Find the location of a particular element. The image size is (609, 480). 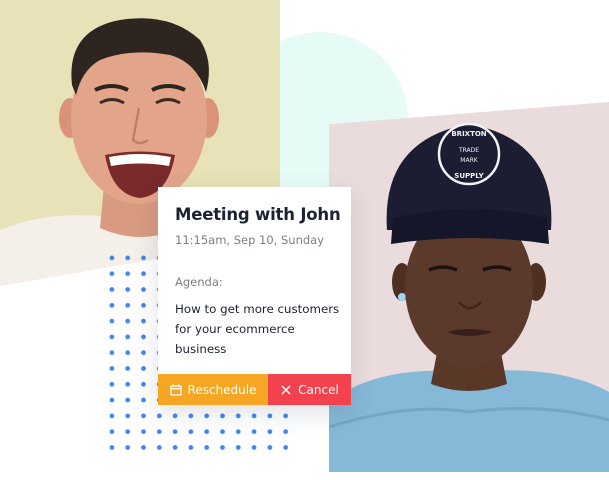

close-icon is located at coordinates (286, 390).